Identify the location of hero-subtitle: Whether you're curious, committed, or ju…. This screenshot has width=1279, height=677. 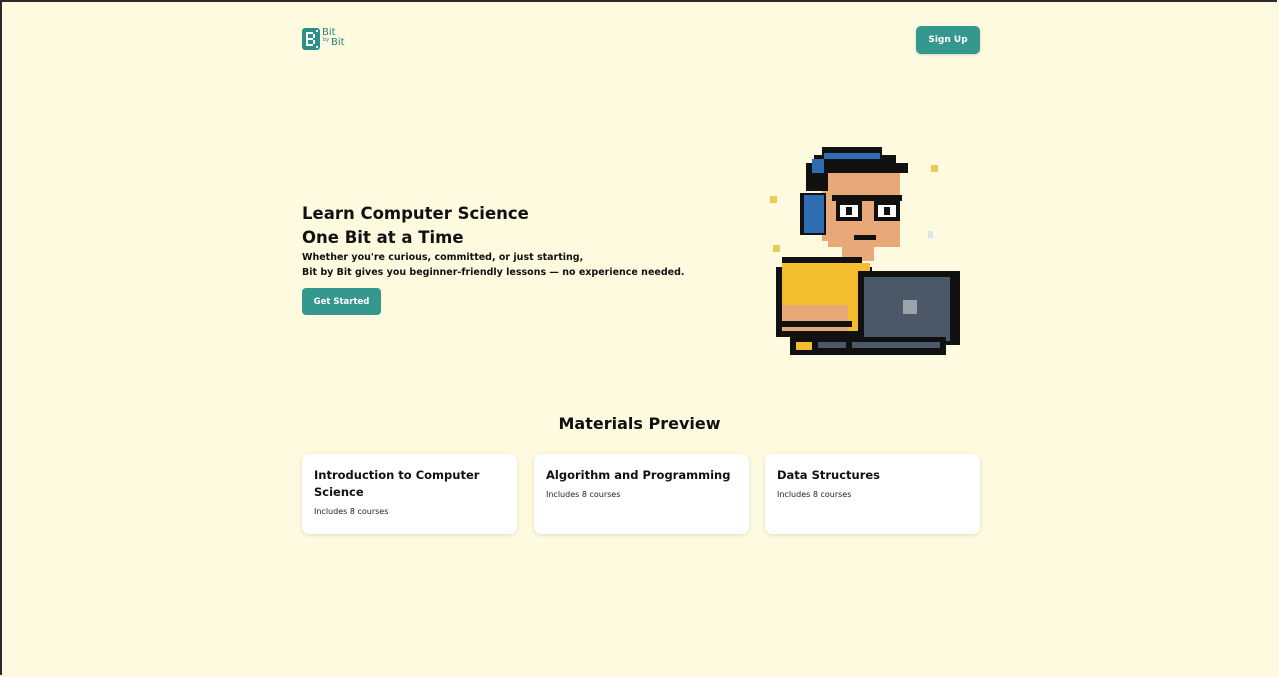
(493, 265).